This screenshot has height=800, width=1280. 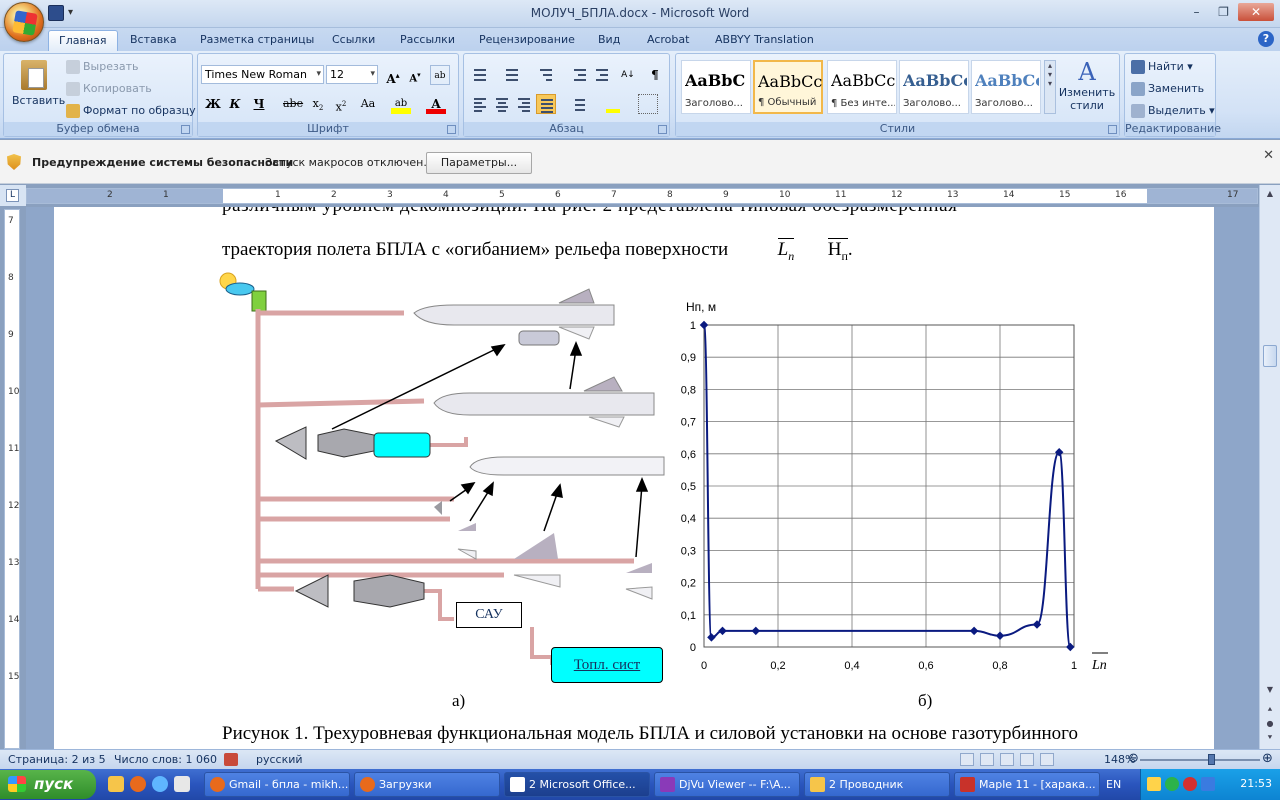 What do you see at coordinates (235, 104) in the screenshot?
I see `italic-button: К` at bounding box center [235, 104].